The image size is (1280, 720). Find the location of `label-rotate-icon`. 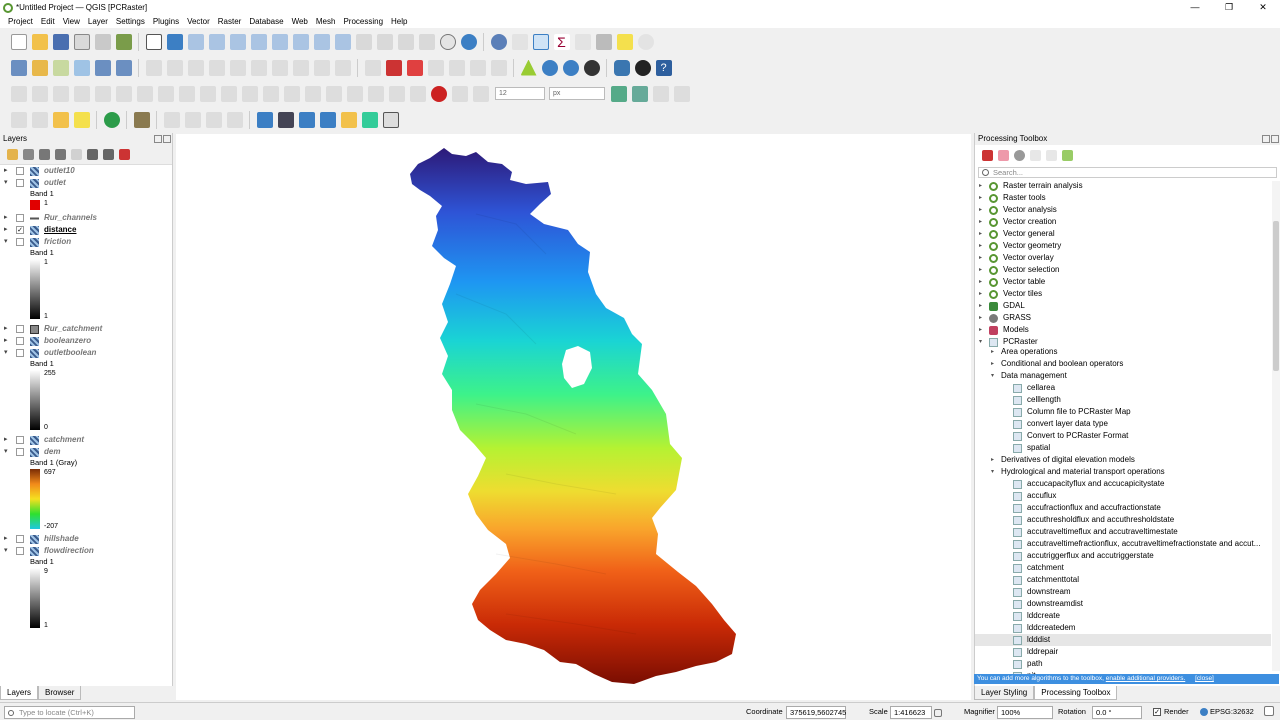

label-rotate-icon is located at coordinates (456, 67).